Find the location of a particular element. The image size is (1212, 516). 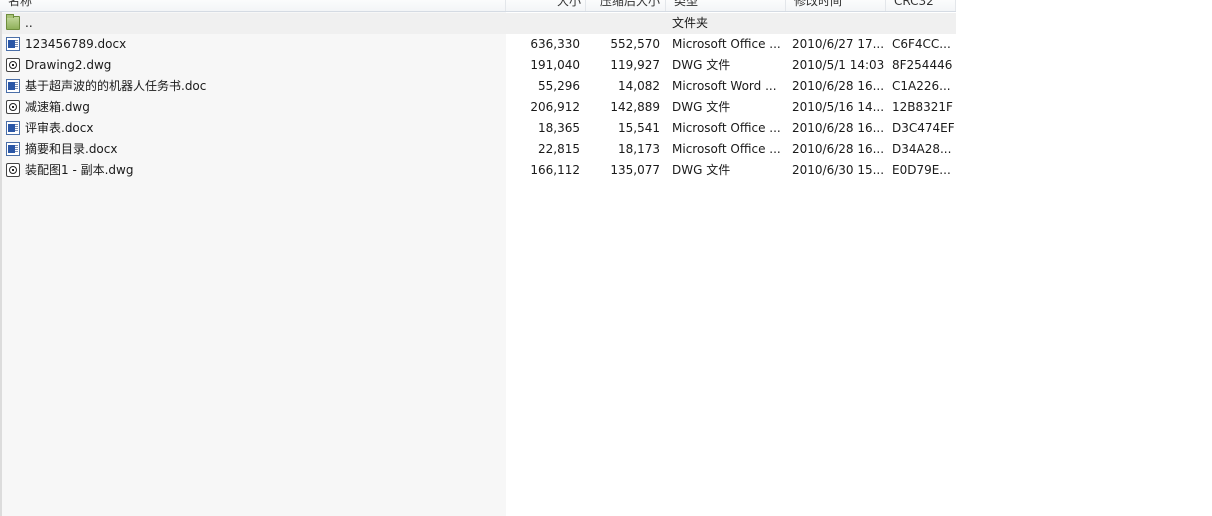

file-name: 基于超声波的的机器人任务书.doc is located at coordinates (116, 86).